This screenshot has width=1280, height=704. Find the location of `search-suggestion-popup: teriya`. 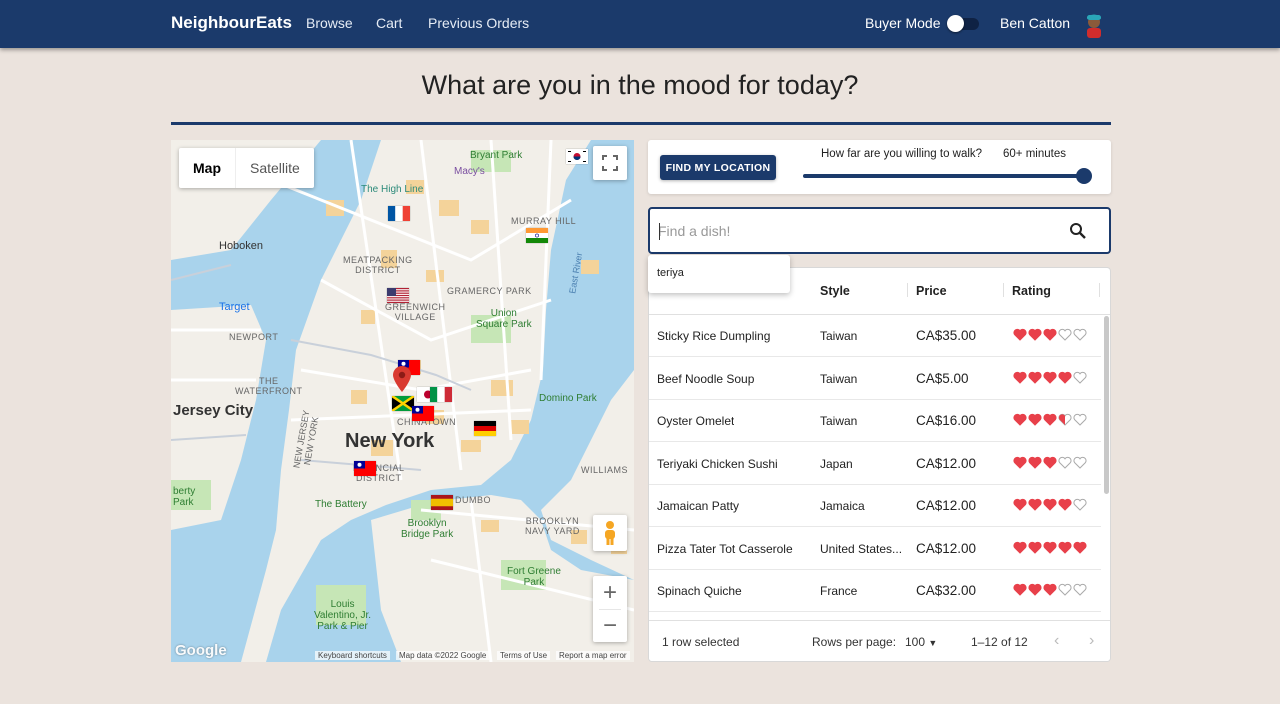

search-suggestion-popup: teriya is located at coordinates (719, 274).